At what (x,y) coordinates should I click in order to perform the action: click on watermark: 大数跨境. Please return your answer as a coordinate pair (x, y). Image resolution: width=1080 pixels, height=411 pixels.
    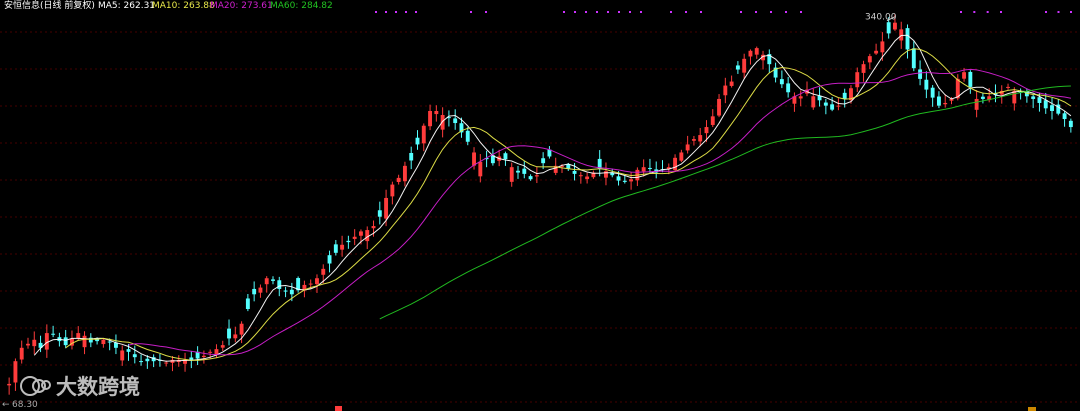
    Looking at the image, I should click on (80, 387).